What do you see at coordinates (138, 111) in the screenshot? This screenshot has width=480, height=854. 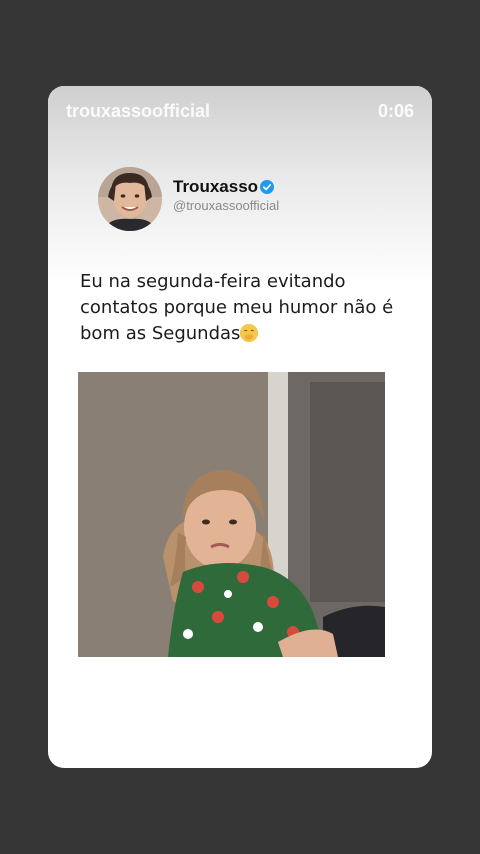 I see `story-username: trouxassoofficial` at bounding box center [138, 111].